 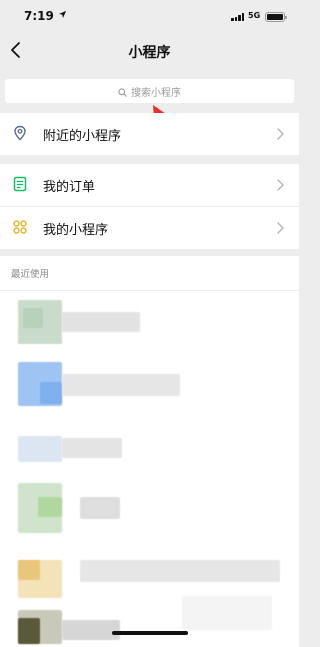 What do you see at coordinates (156, 93) in the screenshot?
I see `search-placeholder: 搜索小程序` at bounding box center [156, 93].